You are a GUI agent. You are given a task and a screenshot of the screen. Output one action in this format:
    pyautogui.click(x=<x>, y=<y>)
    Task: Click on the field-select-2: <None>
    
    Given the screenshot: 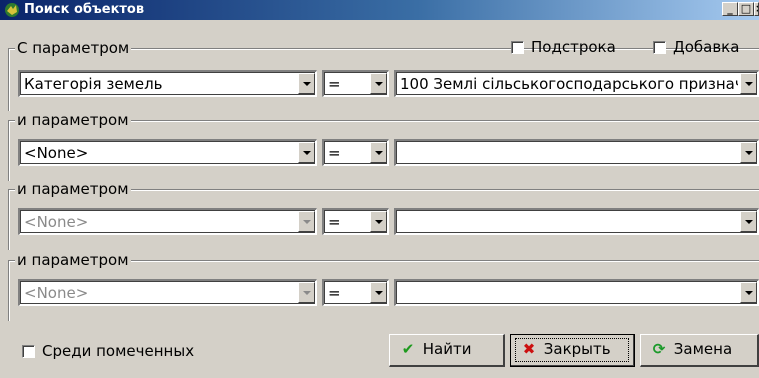 What is the action you would take?
    pyautogui.click(x=167, y=152)
    